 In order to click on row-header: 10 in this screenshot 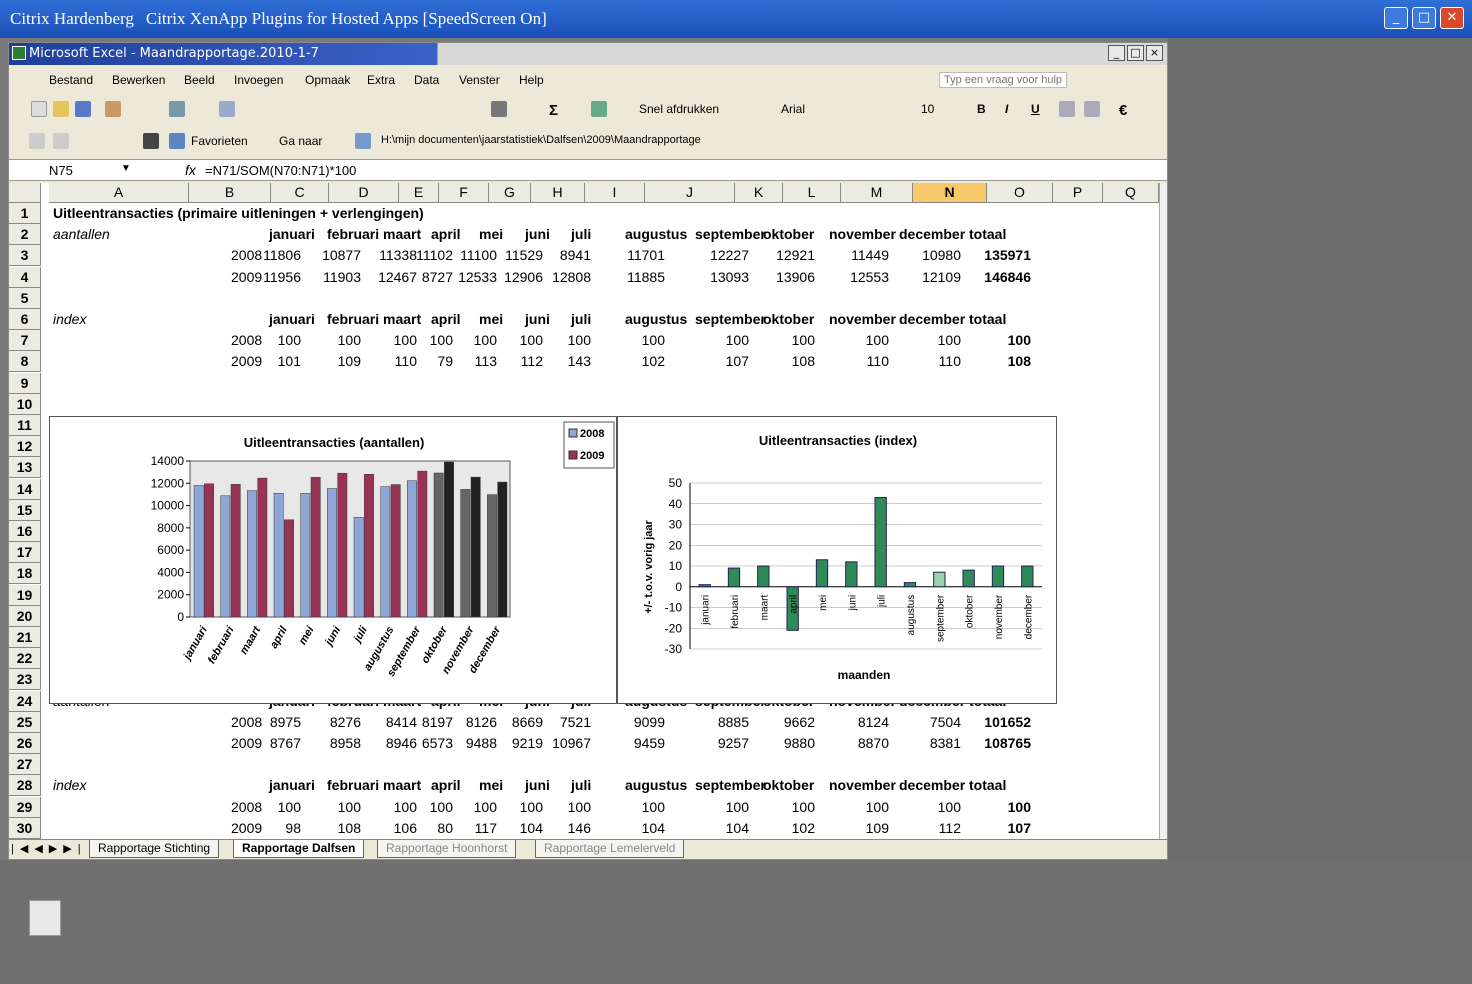, I will do `click(25, 404)`.